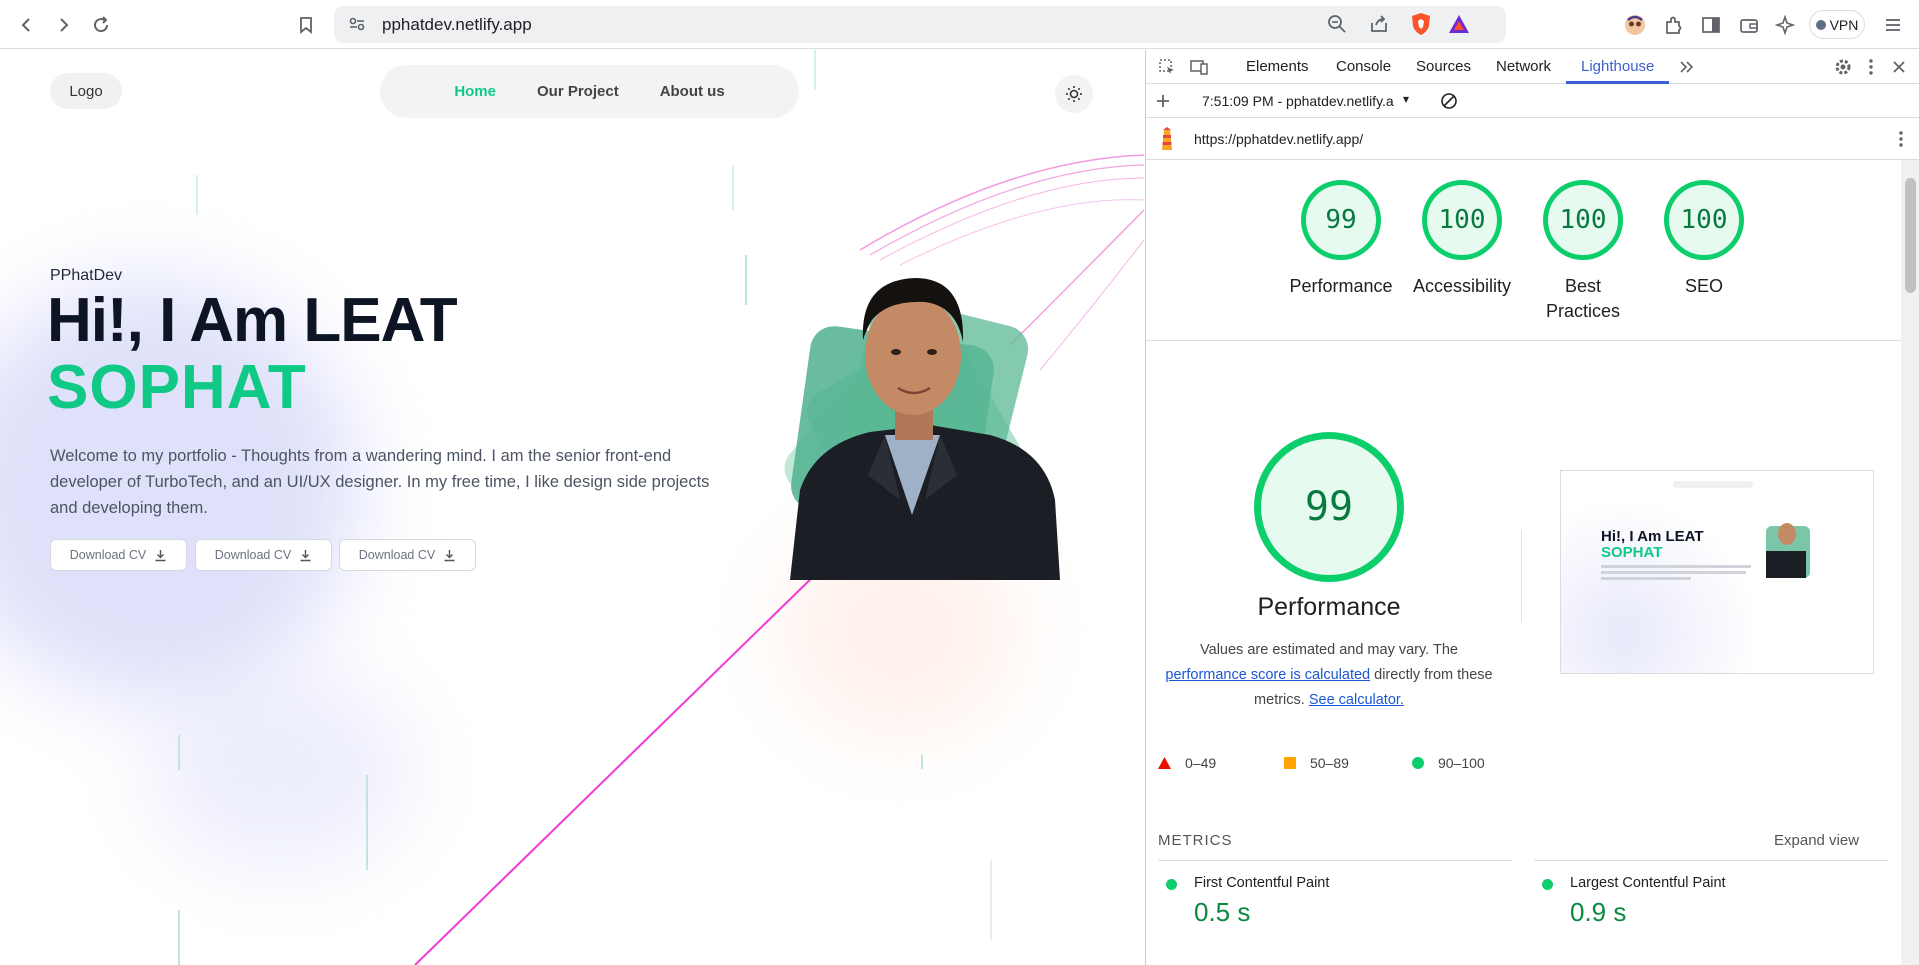 The height and width of the screenshot is (965, 1919). I want to click on device-toolbar-icon, so click(1199, 67).